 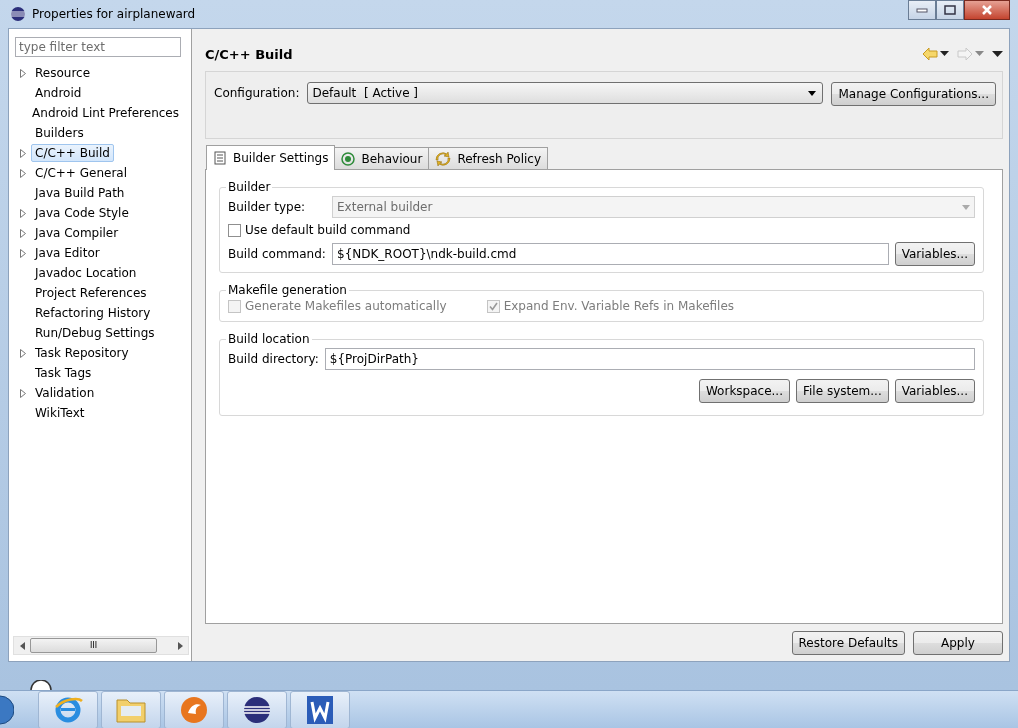 What do you see at coordinates (68, 710) in the screenshot?
I see `browser-icon` at bounding box center [68, 710].